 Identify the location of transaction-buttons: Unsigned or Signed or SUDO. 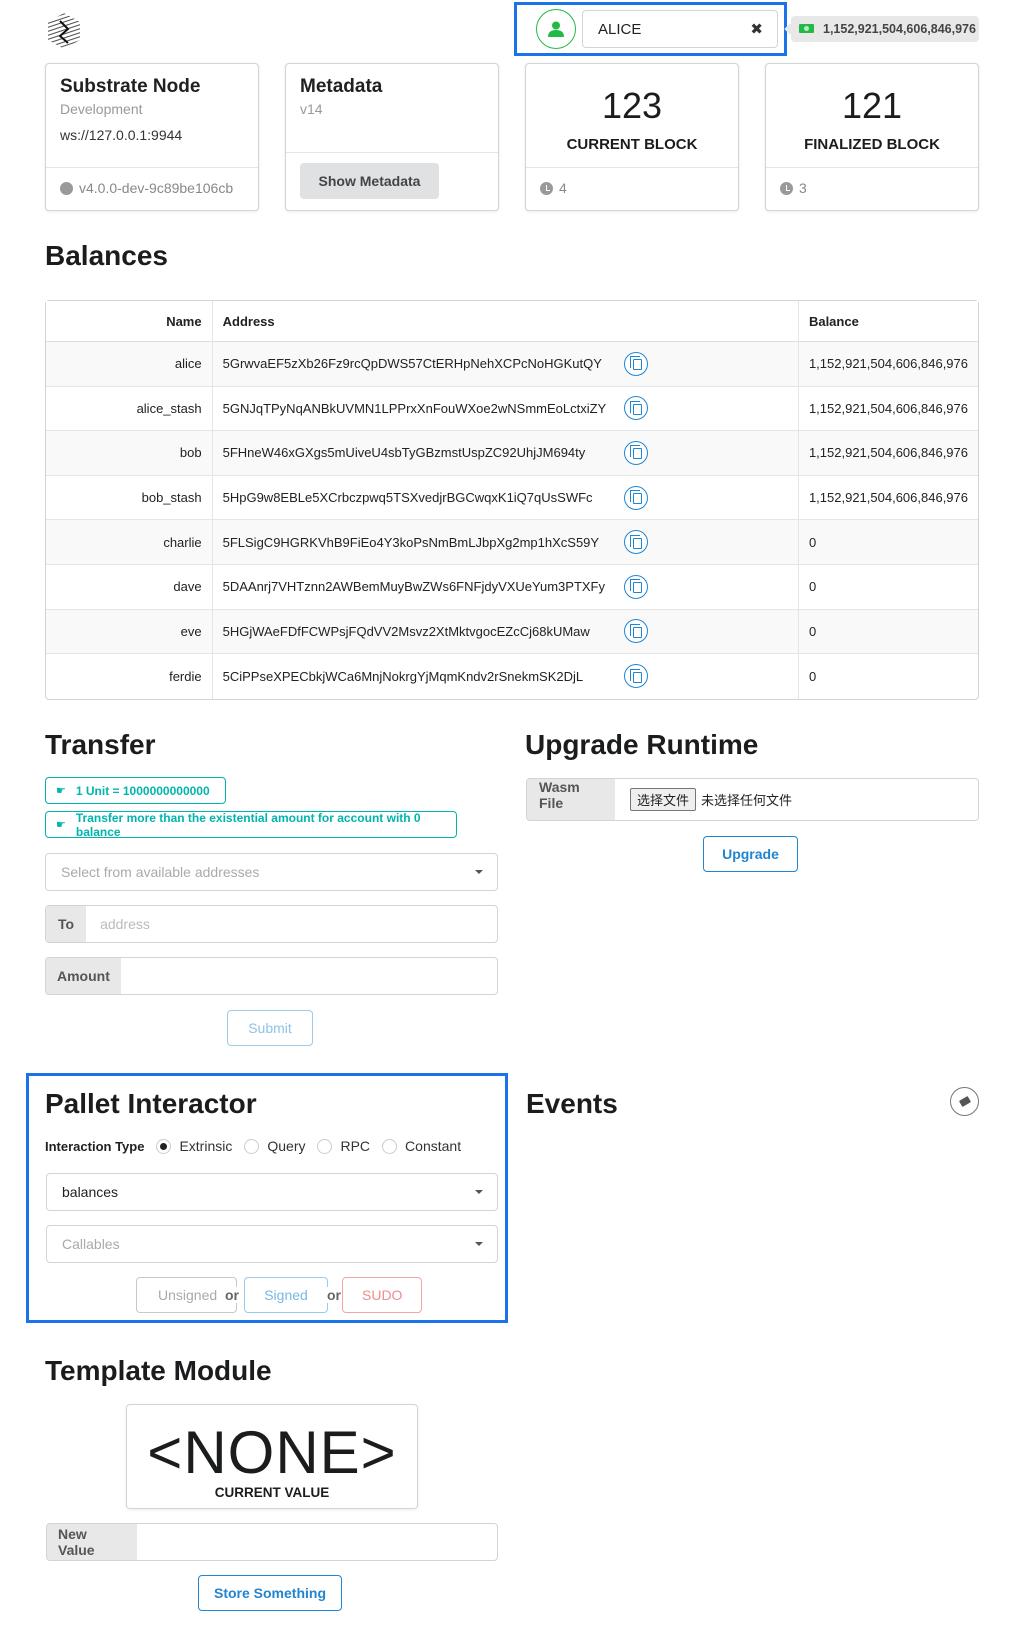
(279, 1295).